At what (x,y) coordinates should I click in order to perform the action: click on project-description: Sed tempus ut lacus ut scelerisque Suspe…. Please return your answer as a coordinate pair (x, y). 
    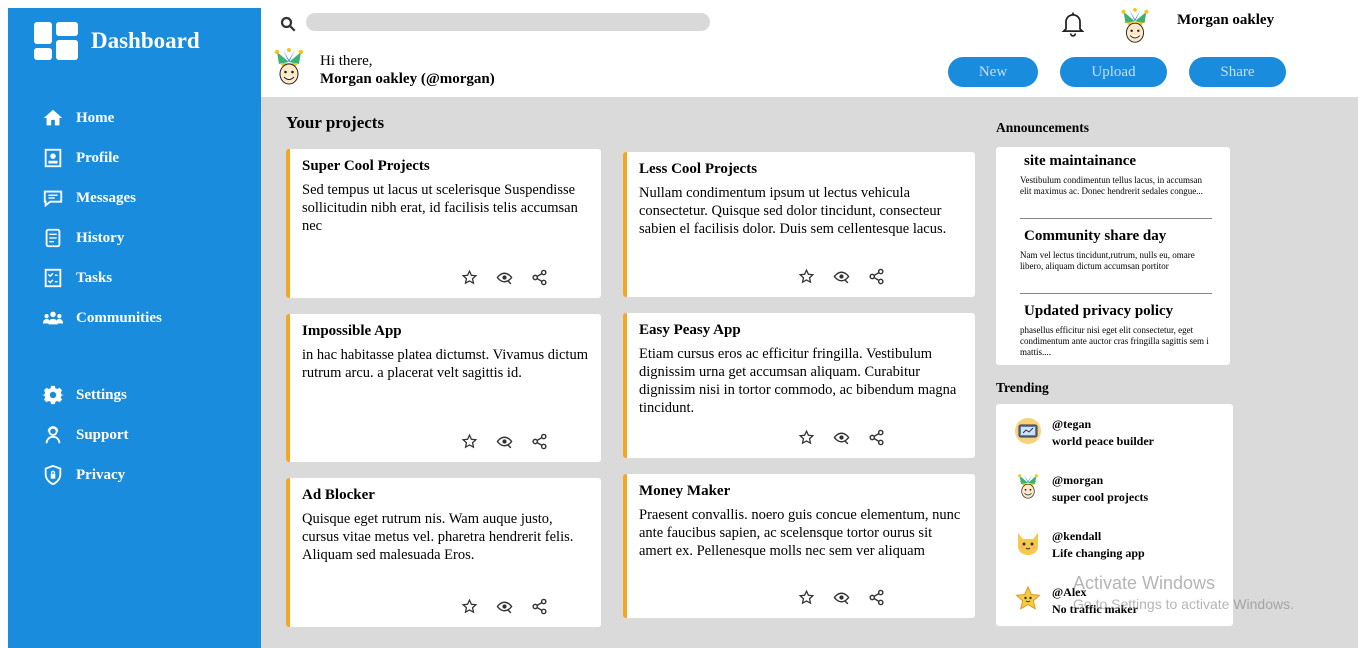
    Looking at the image, I should click on (440, 208).